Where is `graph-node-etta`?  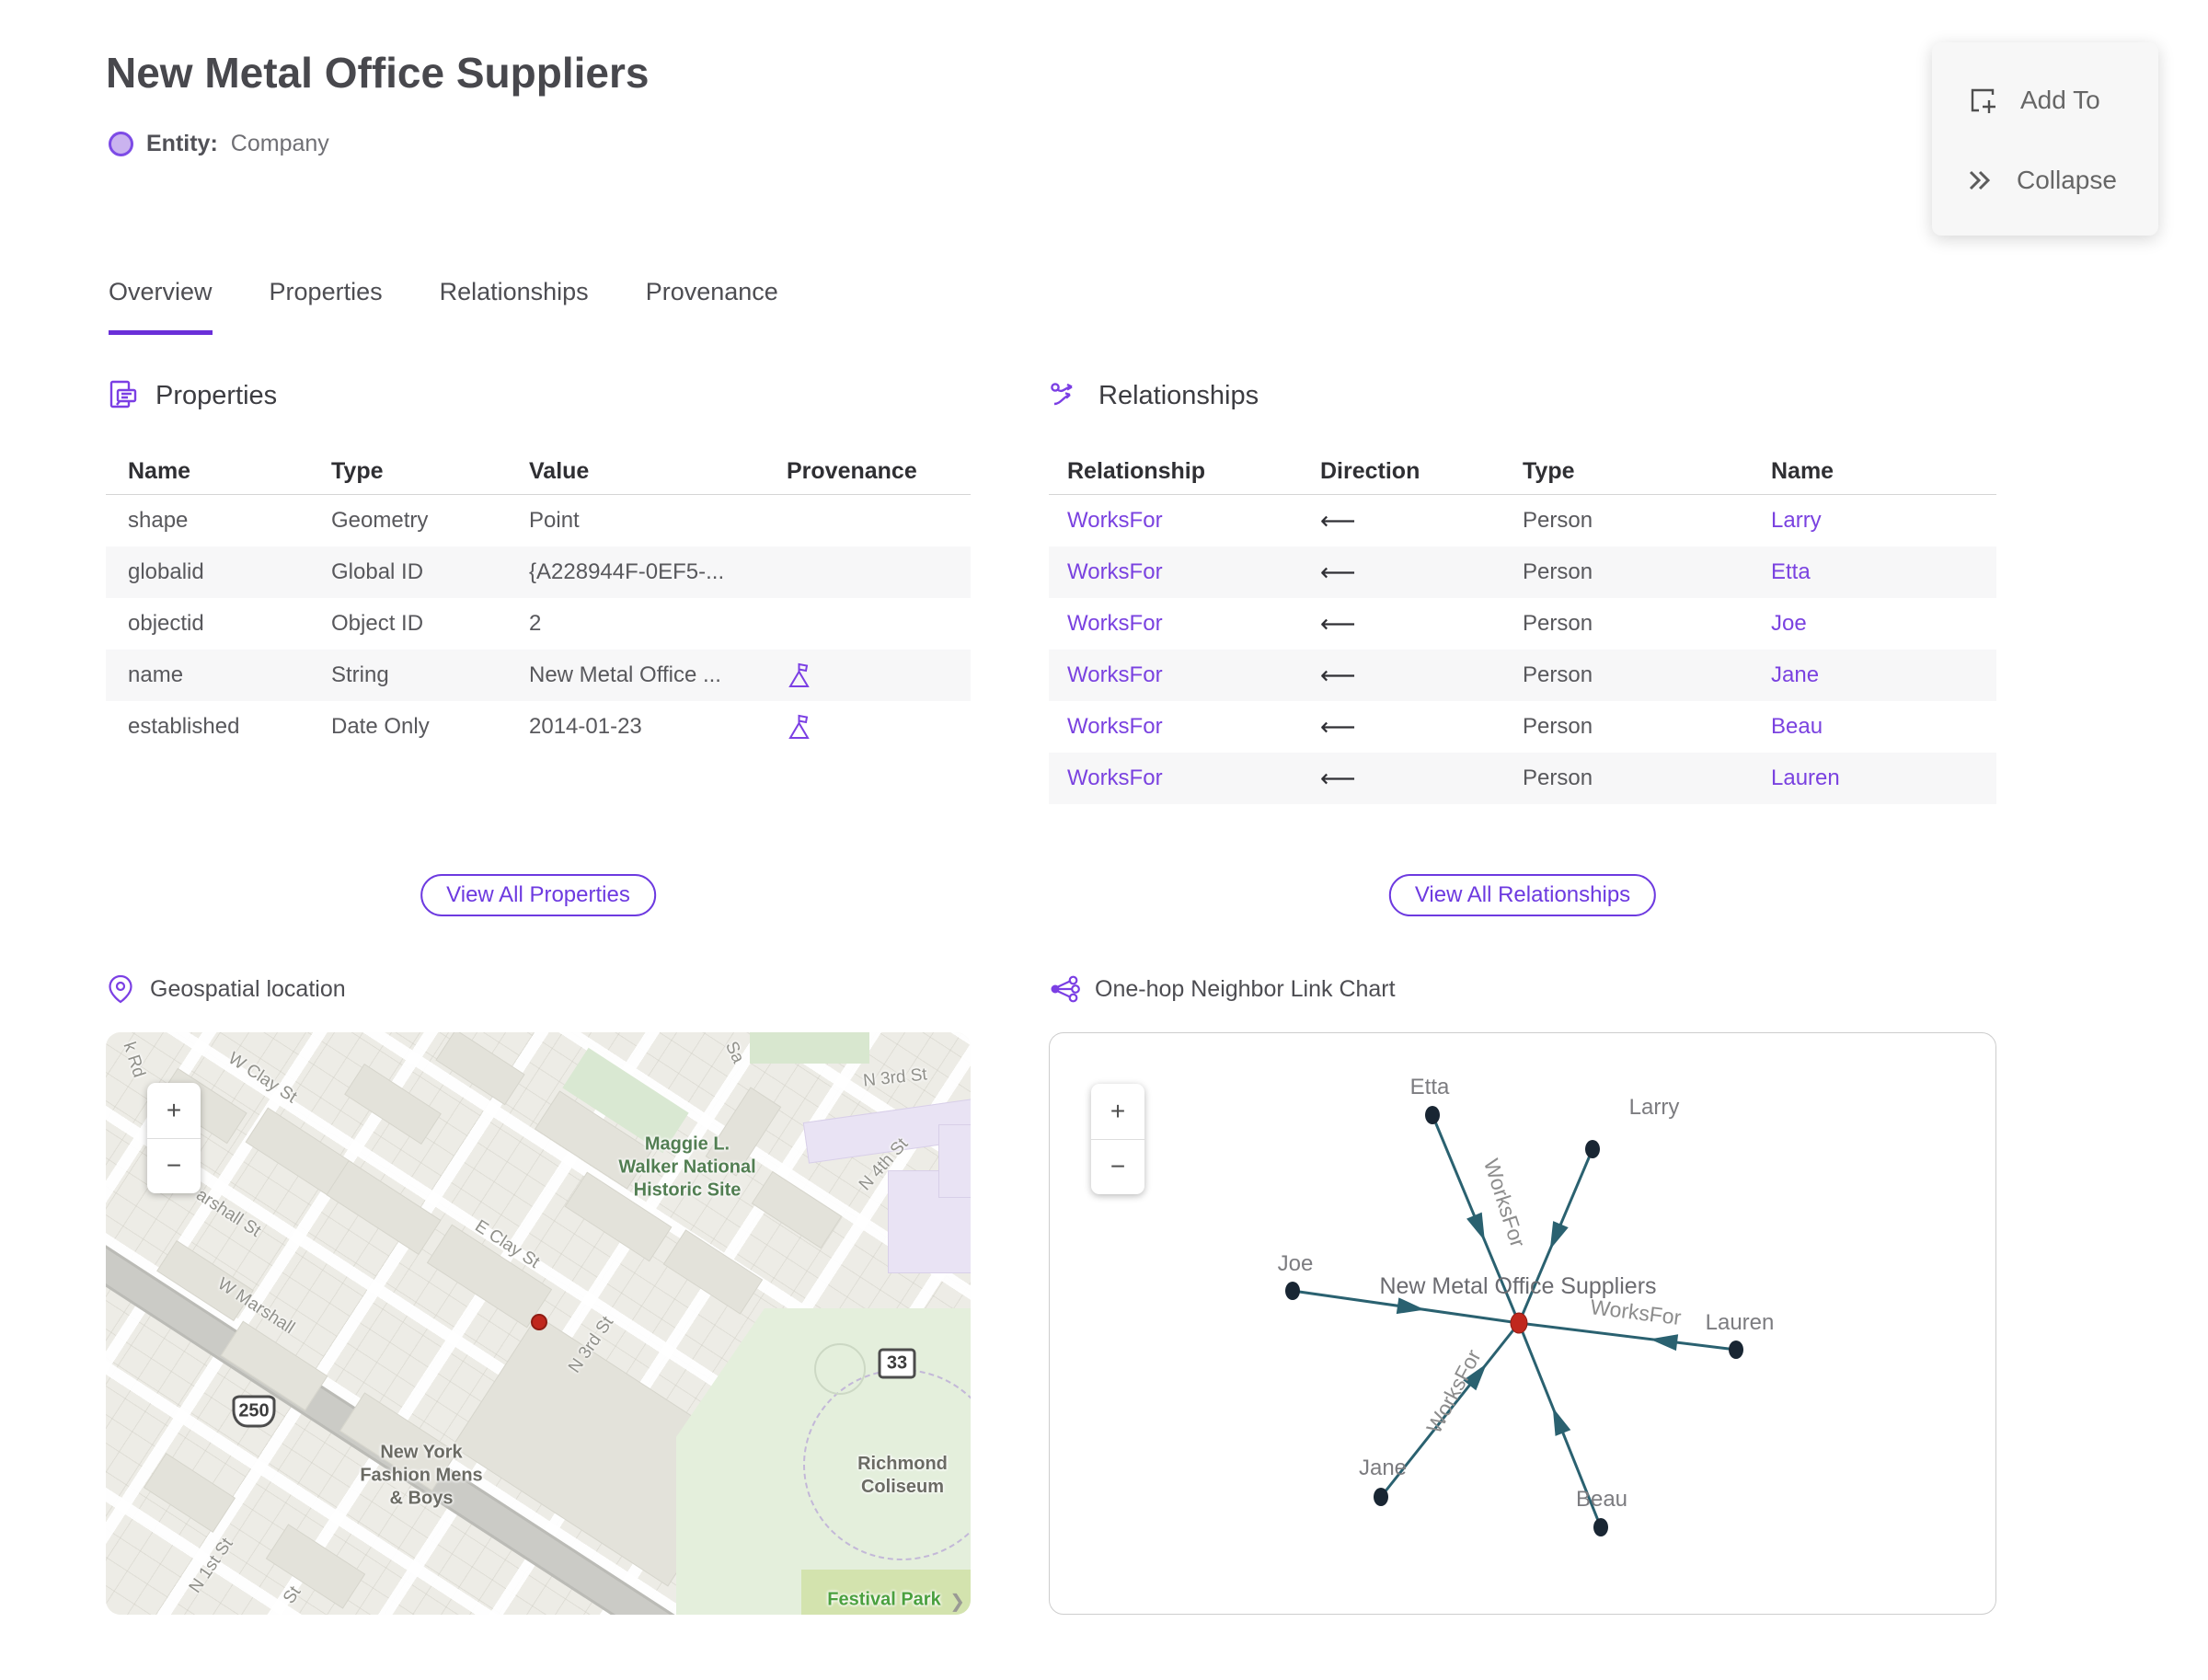
graph-node-etta is located at coordinates (1432, 1115).